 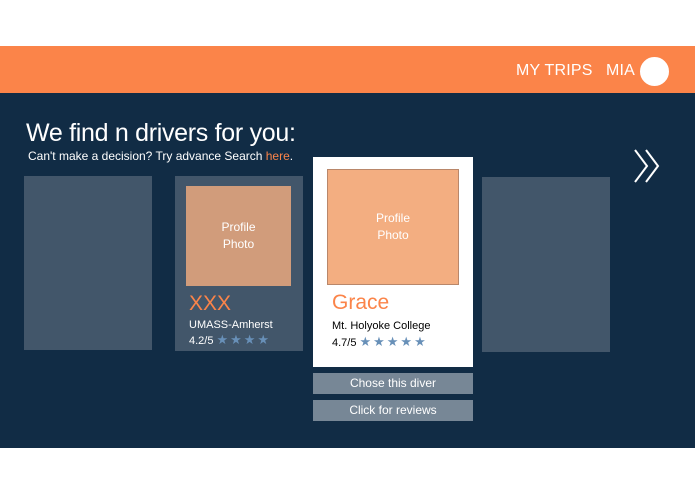 I want to click on user-avatar, so click(x=654, y=71).